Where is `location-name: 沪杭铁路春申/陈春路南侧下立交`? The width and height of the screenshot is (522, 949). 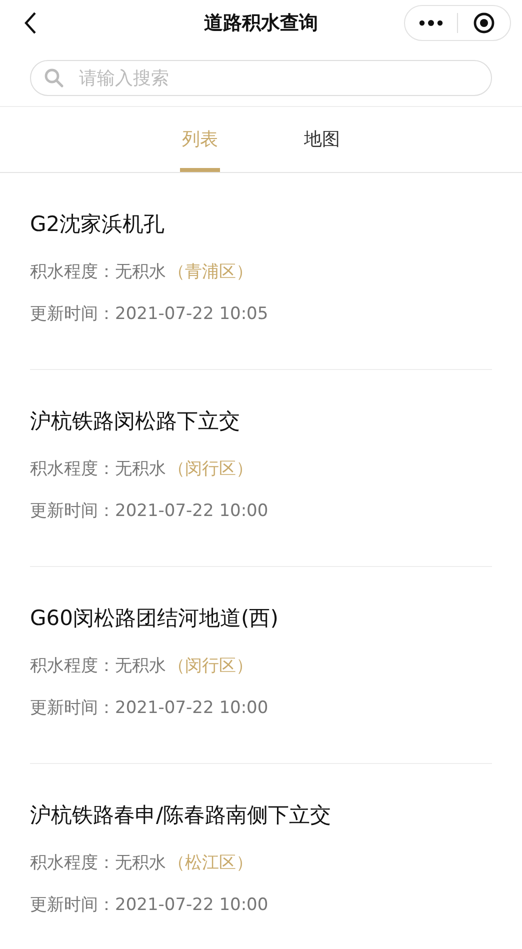
location-name: 沪杭铁路春申/陈春路南侧下立交 is located at coordinates (181, 815).